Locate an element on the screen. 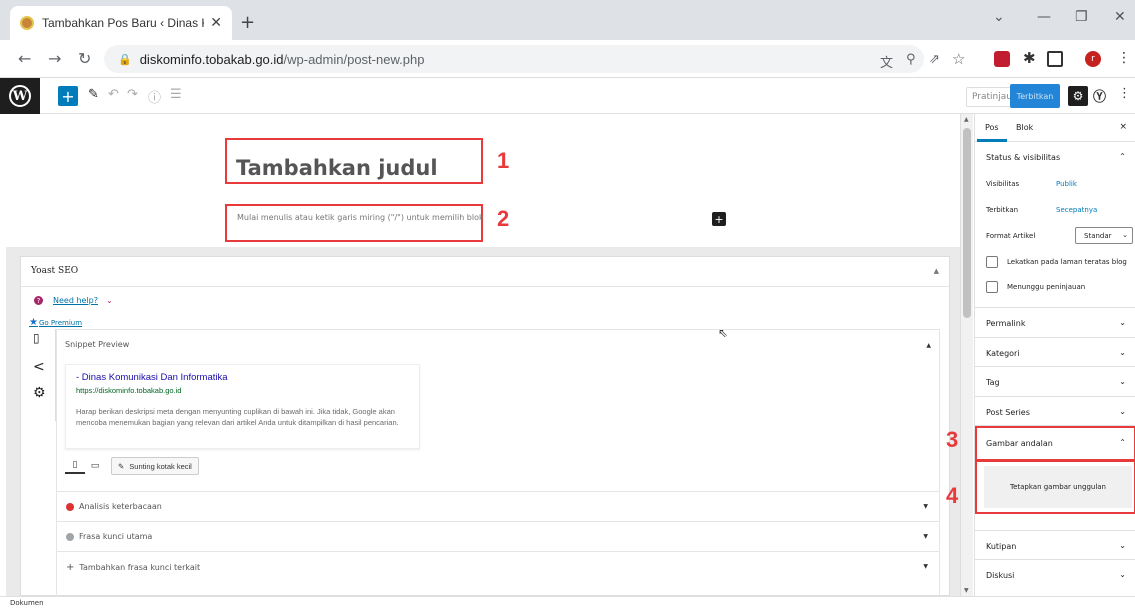  close-icon: × is located at coordinates (1123, 127).